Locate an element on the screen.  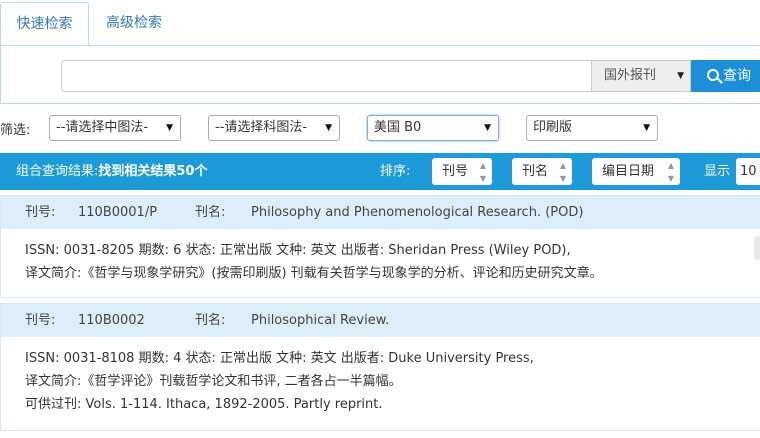
sort-by-date-label: 编目日期 is located at coordinates (628, 171).